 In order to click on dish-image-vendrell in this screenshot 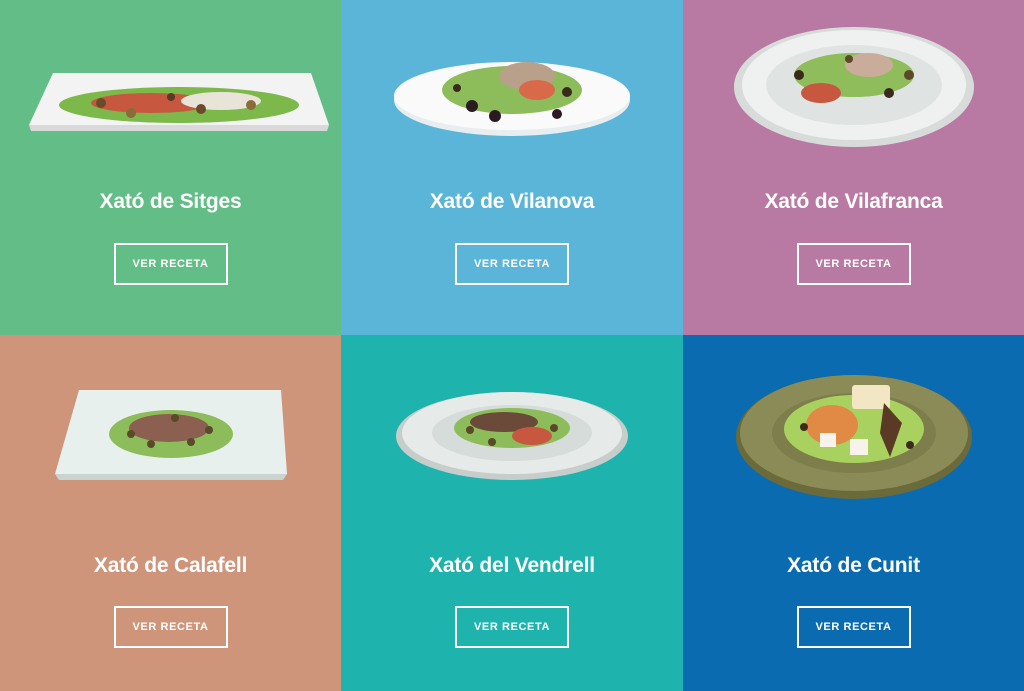, I will do `click(512, 433)`.